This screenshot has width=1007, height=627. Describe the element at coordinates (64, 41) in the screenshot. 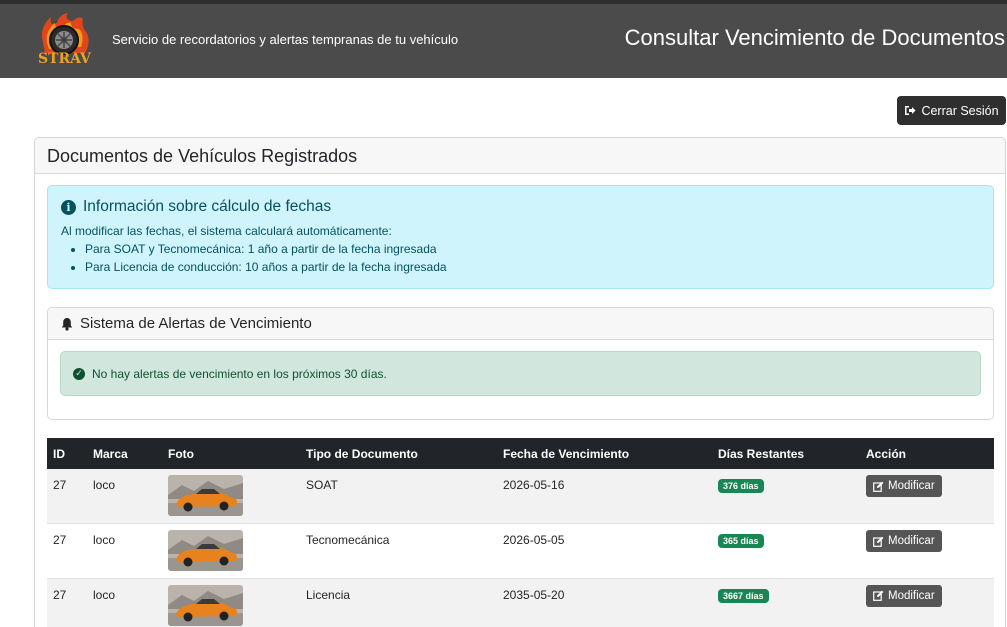

I see `strav-logo: STRAV` at that location.